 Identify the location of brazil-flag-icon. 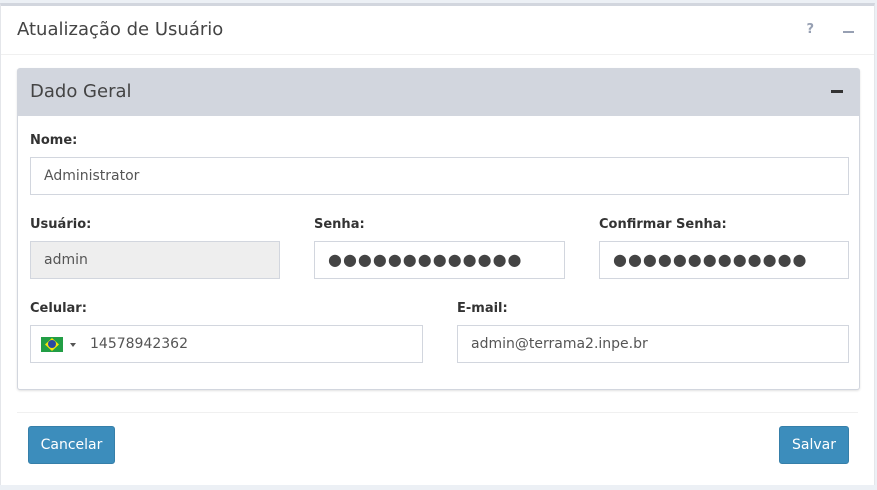
(52, 344).